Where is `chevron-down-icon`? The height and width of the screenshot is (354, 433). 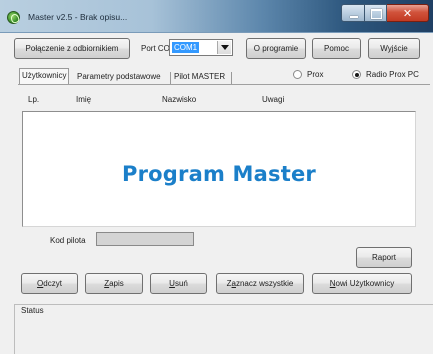
chevron-down-icon is located at coordinates (224, 47).